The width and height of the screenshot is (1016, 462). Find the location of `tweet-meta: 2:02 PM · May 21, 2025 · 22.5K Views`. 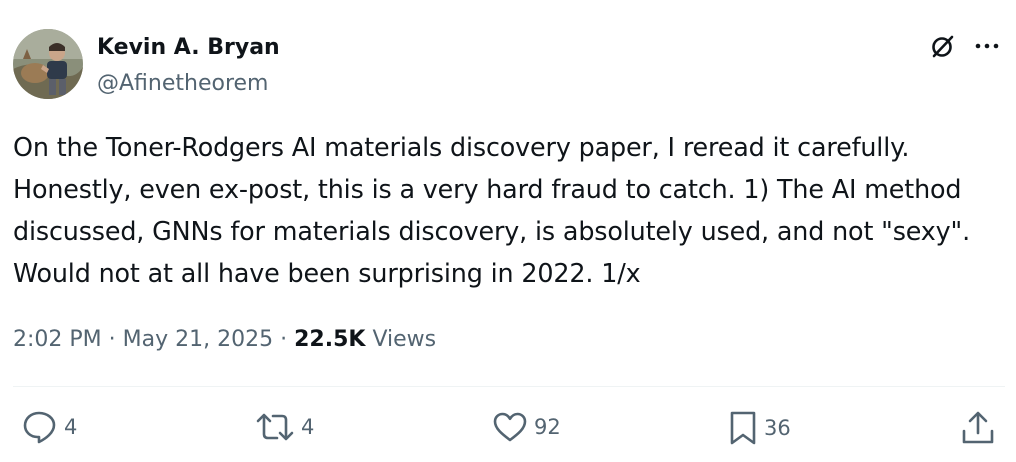

tweet-meta: 2:02 PM · May 21, 2025 · 22.5K Views is located at coordinates (224, 340).